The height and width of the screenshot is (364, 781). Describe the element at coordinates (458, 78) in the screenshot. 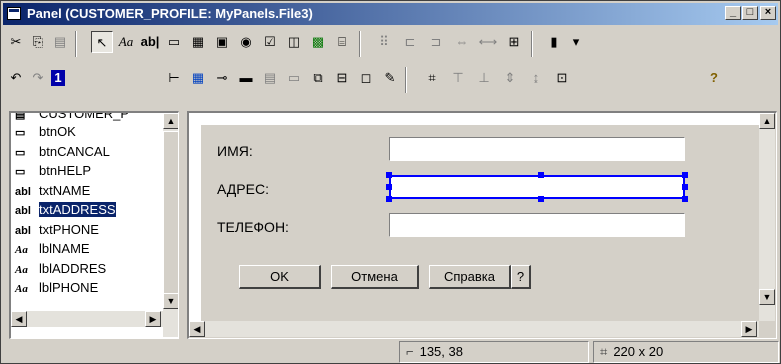

I see `align-top-icon: ⊤` at that location.